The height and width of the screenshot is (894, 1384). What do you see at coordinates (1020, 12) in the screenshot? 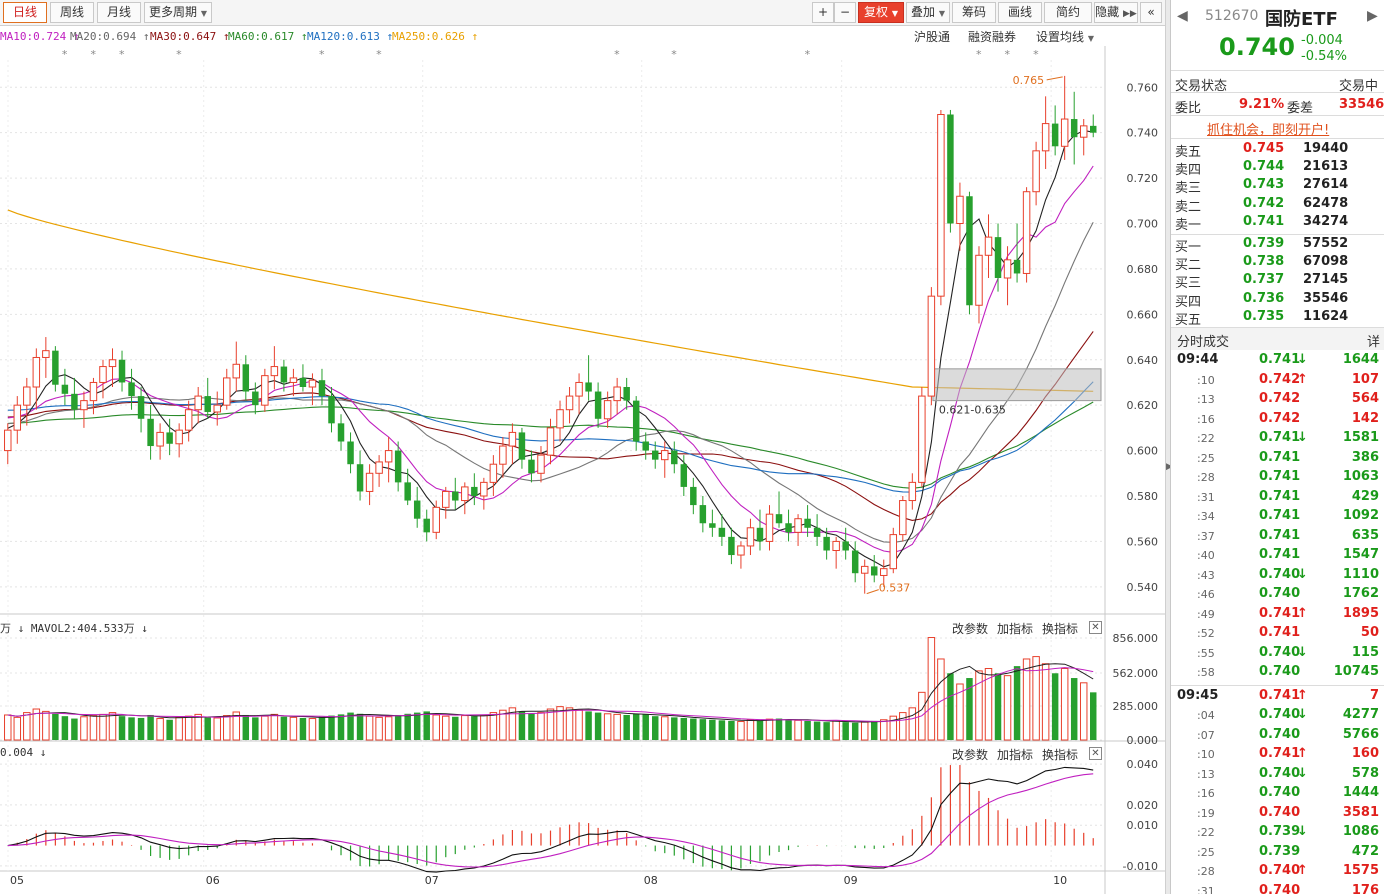
I see `draw-line-button: 画线` at bounding box center [1020, 12].